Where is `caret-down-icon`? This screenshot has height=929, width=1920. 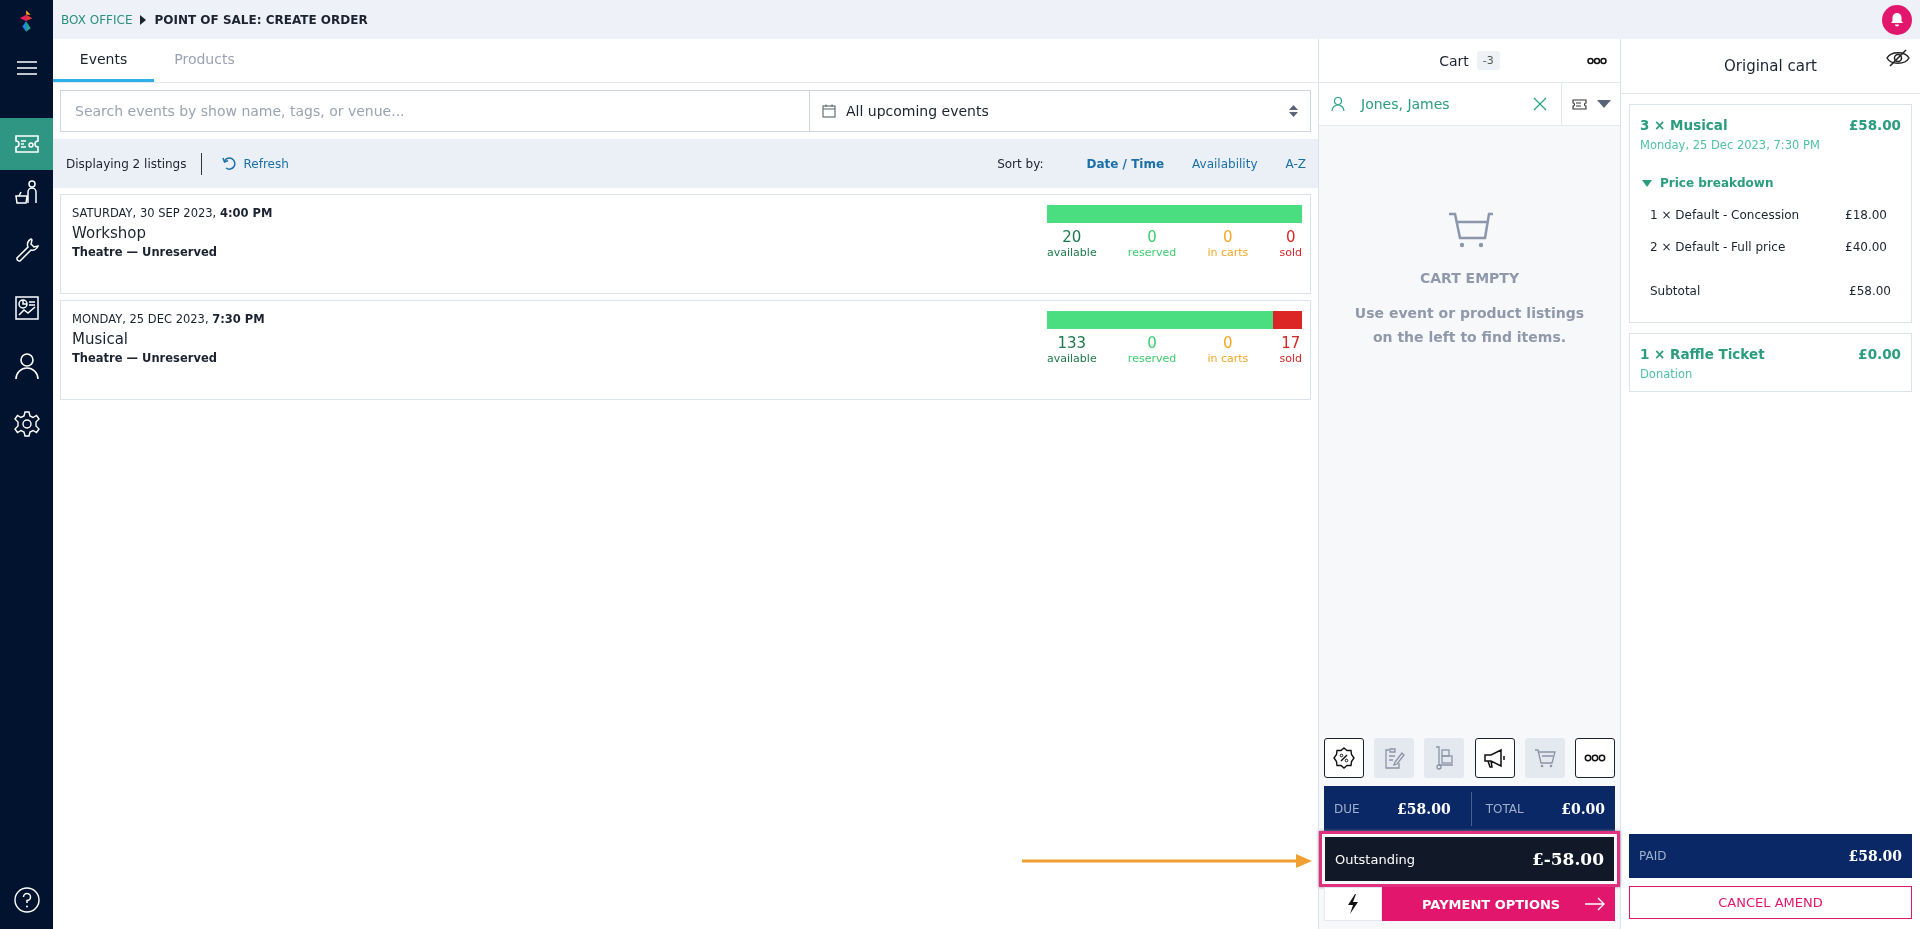 caret-down-icon is located at coordinates (1603, 104).